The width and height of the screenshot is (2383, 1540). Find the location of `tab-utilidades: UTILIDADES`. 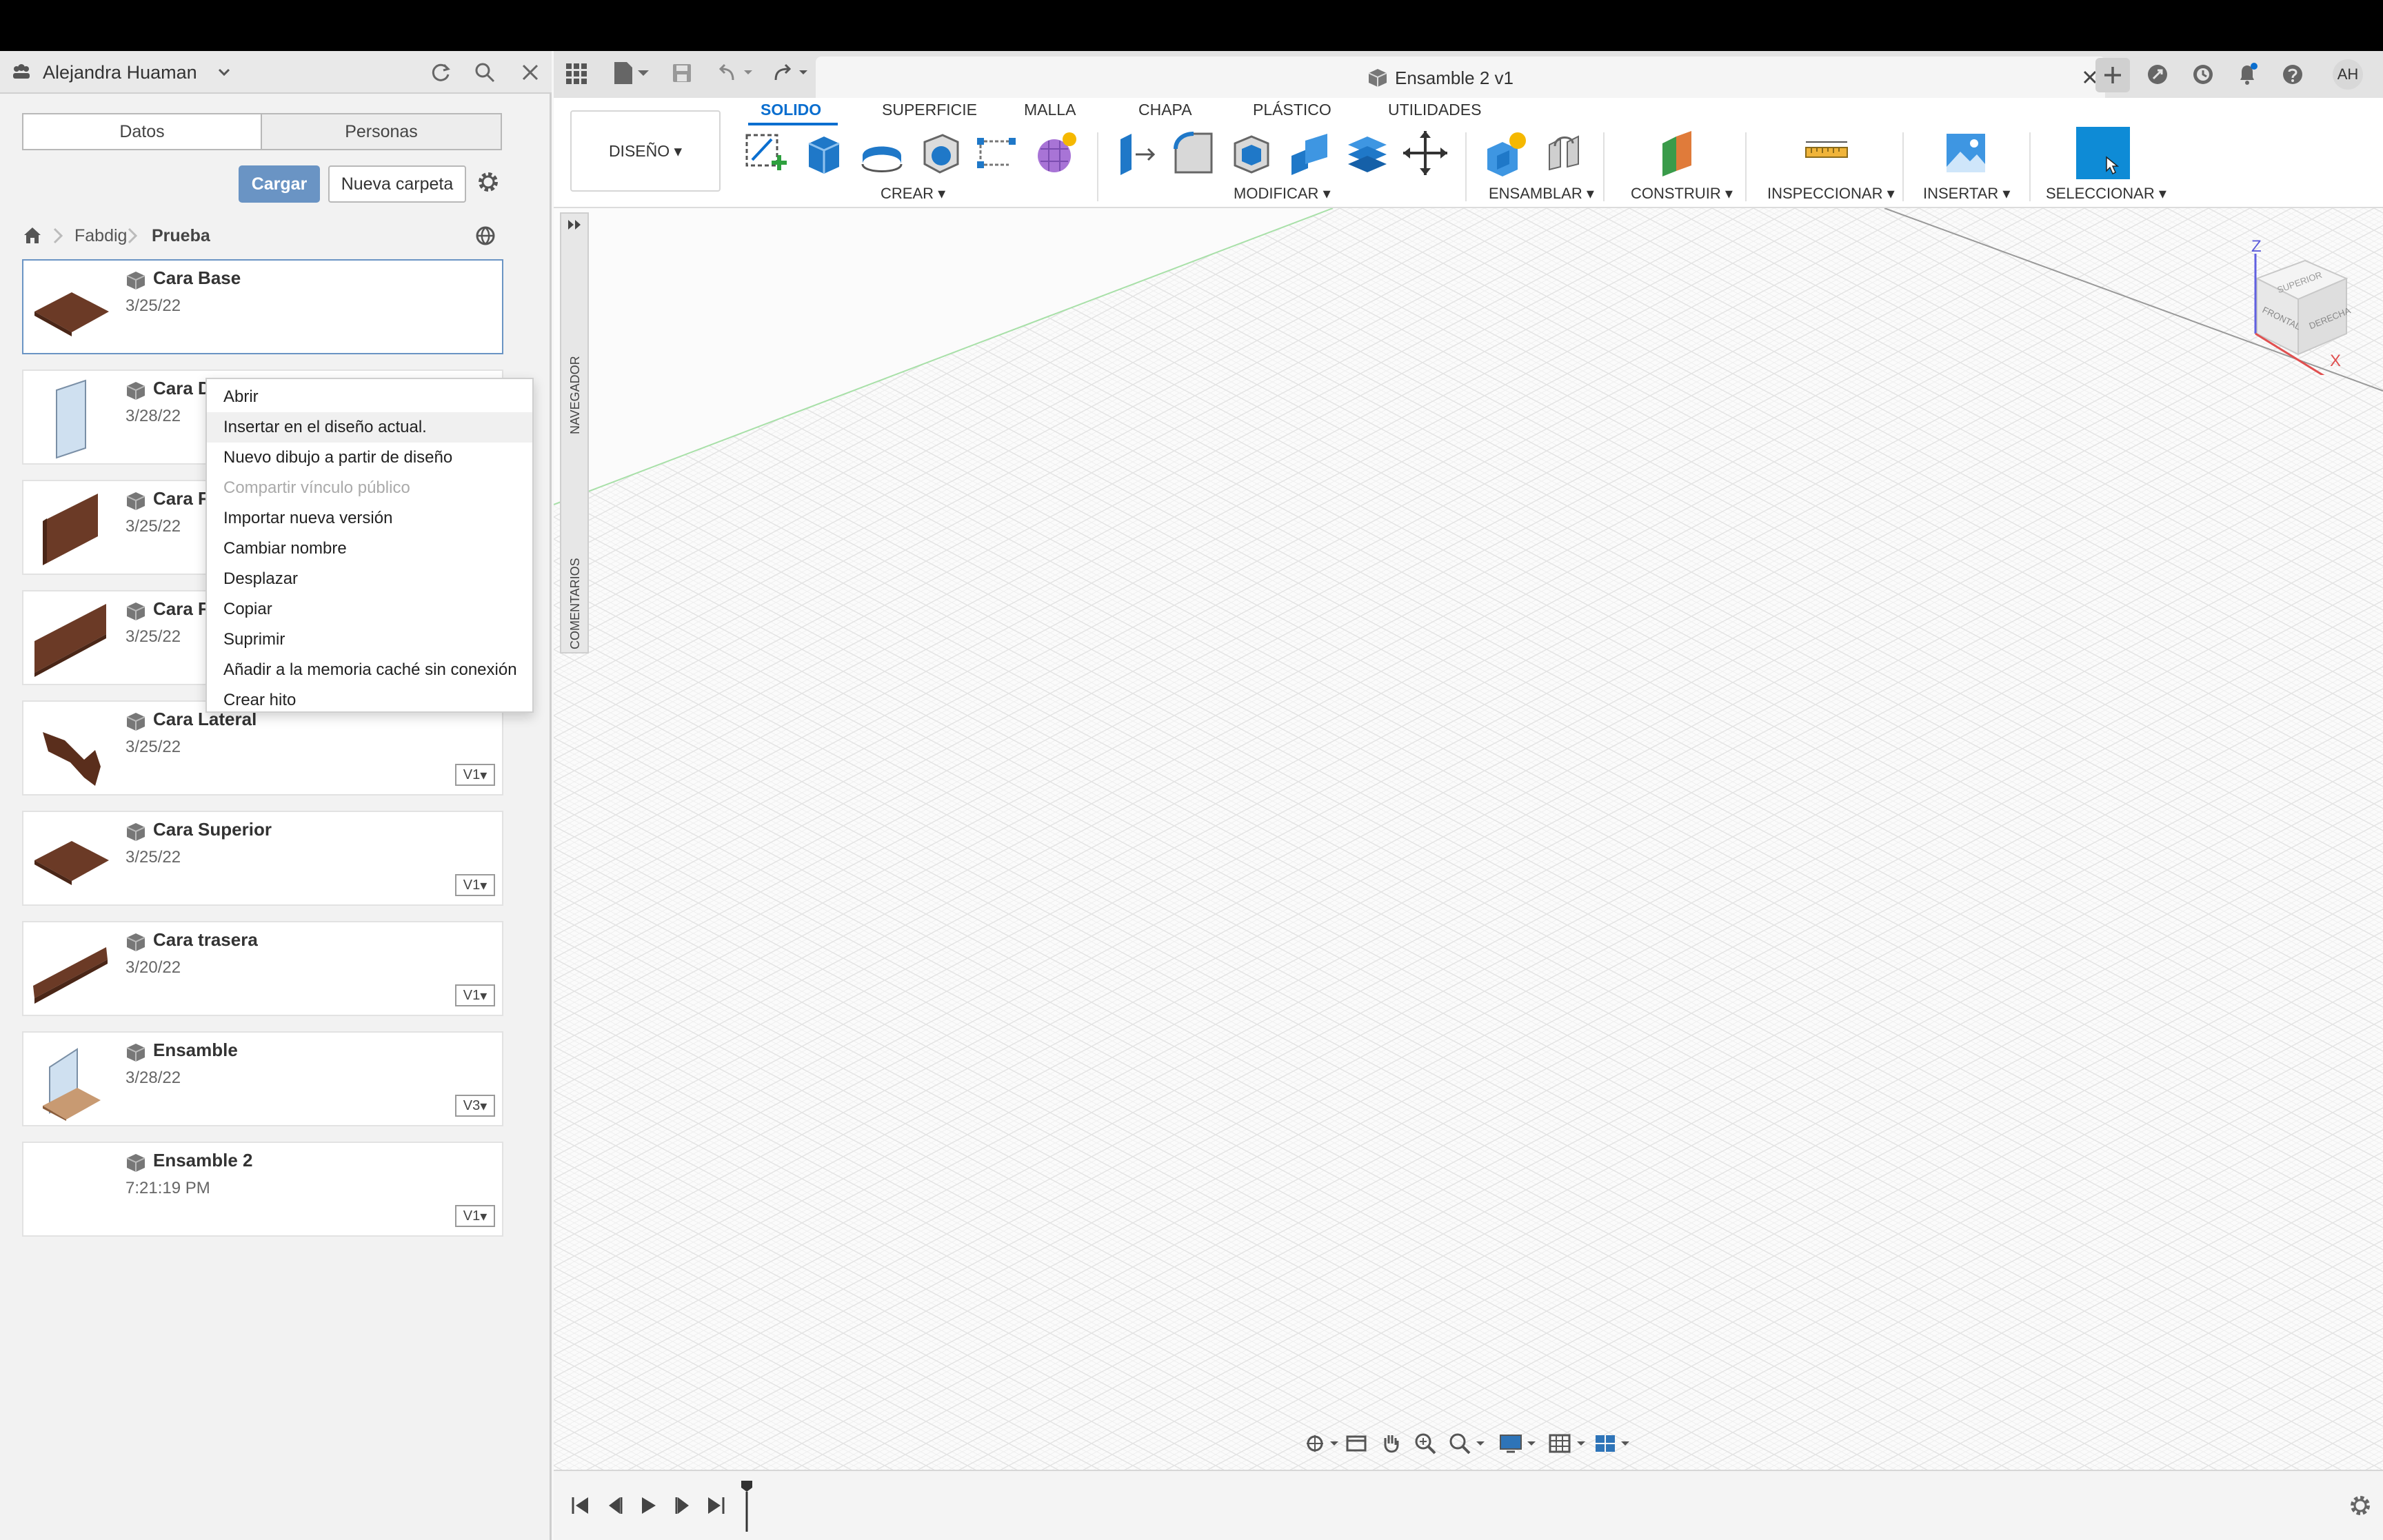

tab-utilidades: UTILIDADES is located at coordinates (1434, 110).